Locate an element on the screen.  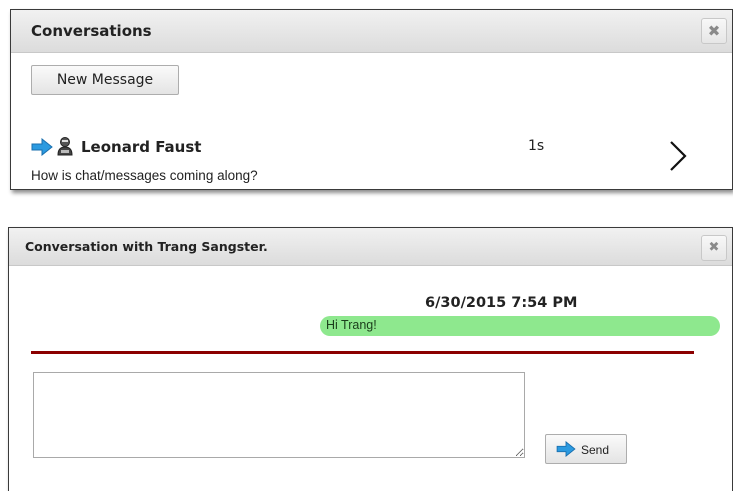
close-chat-button: ✖ is located at coordinates (714, 248).